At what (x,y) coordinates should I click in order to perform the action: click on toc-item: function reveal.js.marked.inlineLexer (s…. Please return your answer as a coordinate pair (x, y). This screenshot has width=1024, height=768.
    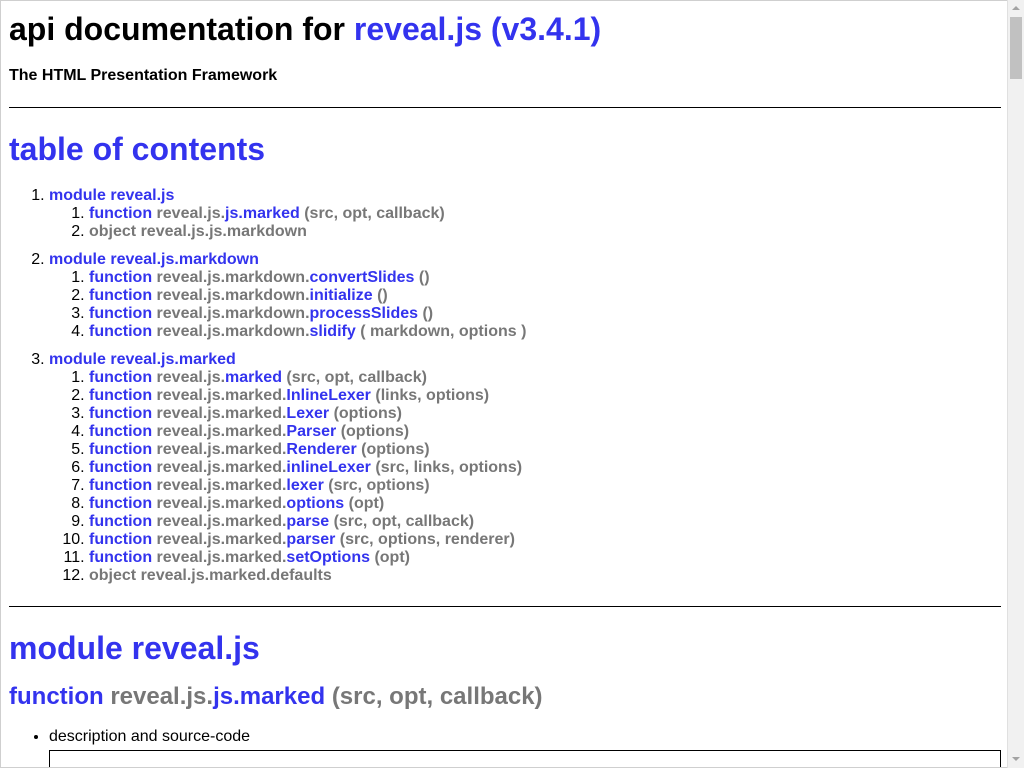
    Looking at the image, I should click on (545, 468).